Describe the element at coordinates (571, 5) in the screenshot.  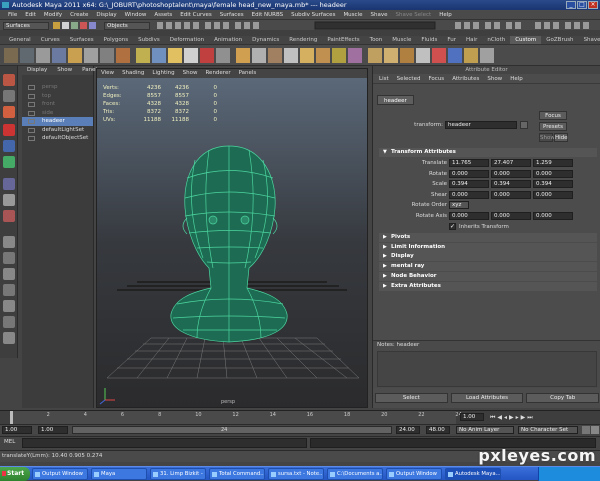
I see `minimize-icon: _` at that location.